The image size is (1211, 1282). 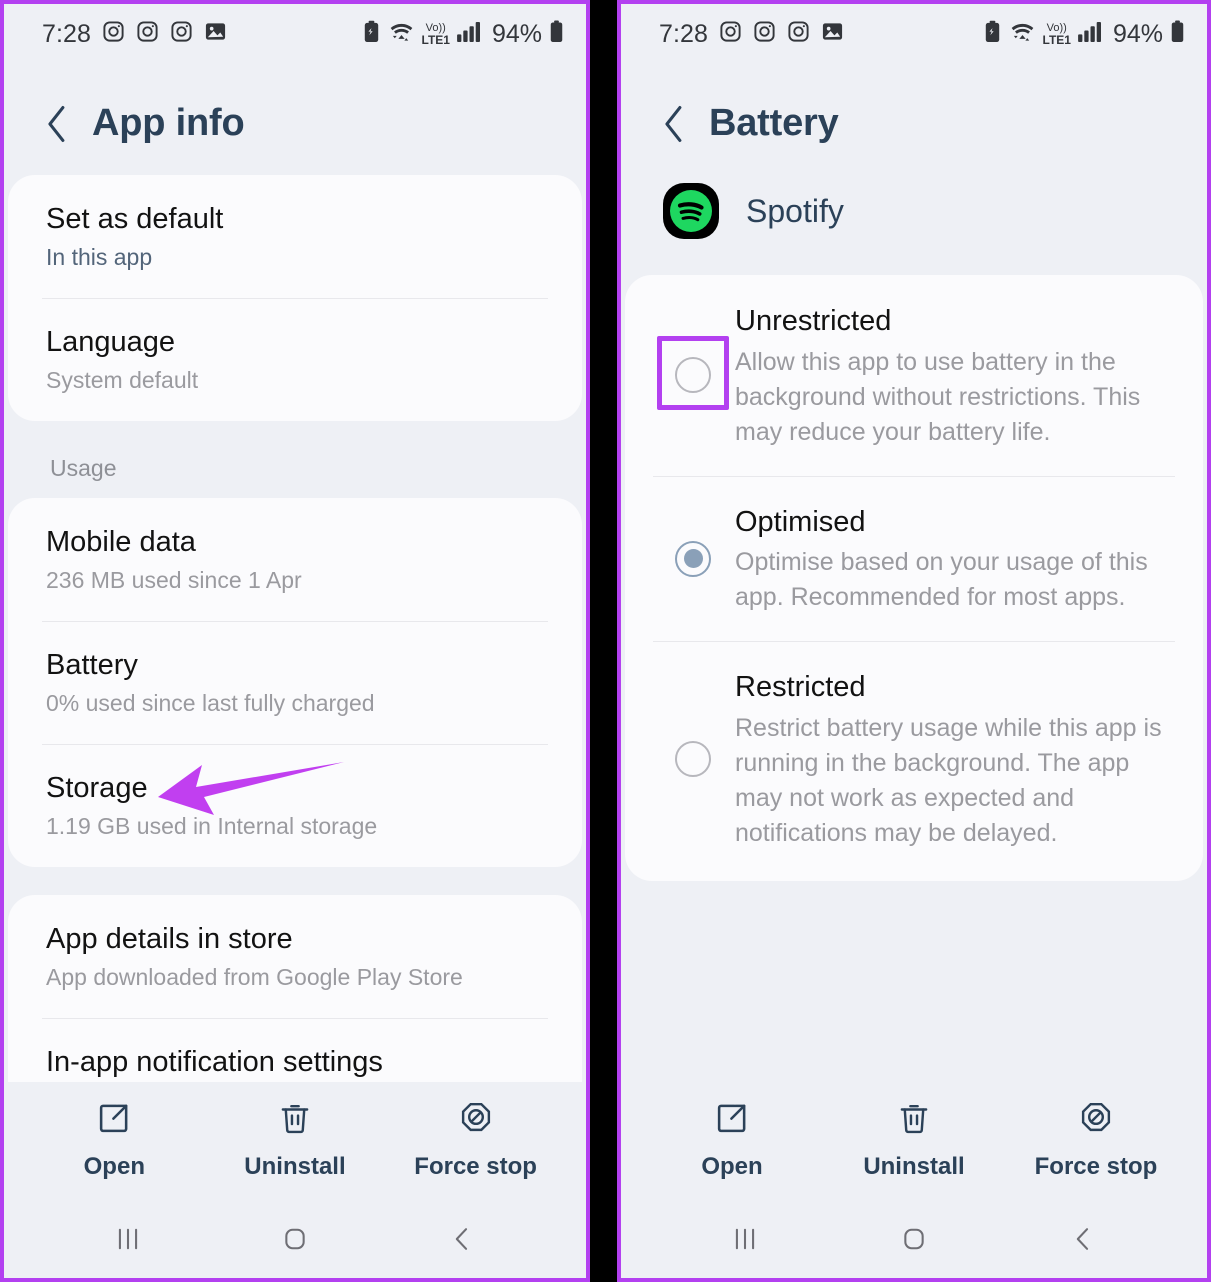 I want to click on nav-bar-left, so click(x=295, y=1239).